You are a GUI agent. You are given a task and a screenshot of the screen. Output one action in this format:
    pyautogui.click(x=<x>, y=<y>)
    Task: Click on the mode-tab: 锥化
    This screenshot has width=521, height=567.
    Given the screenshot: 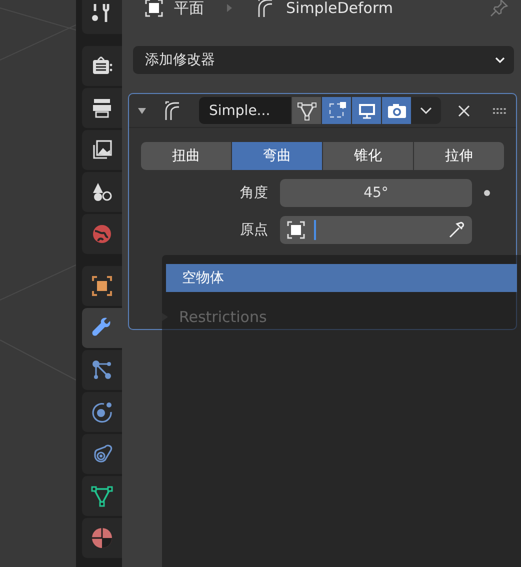 What is the action you would take?
    pyautogui.click(x=368, y=156)
    